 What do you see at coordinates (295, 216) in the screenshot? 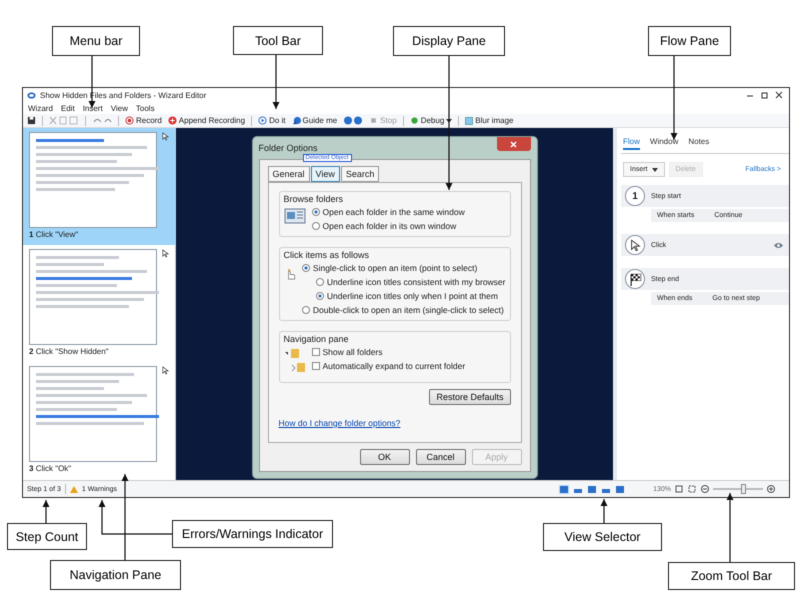
I see `window-icon` at bounding box center [295, 216].